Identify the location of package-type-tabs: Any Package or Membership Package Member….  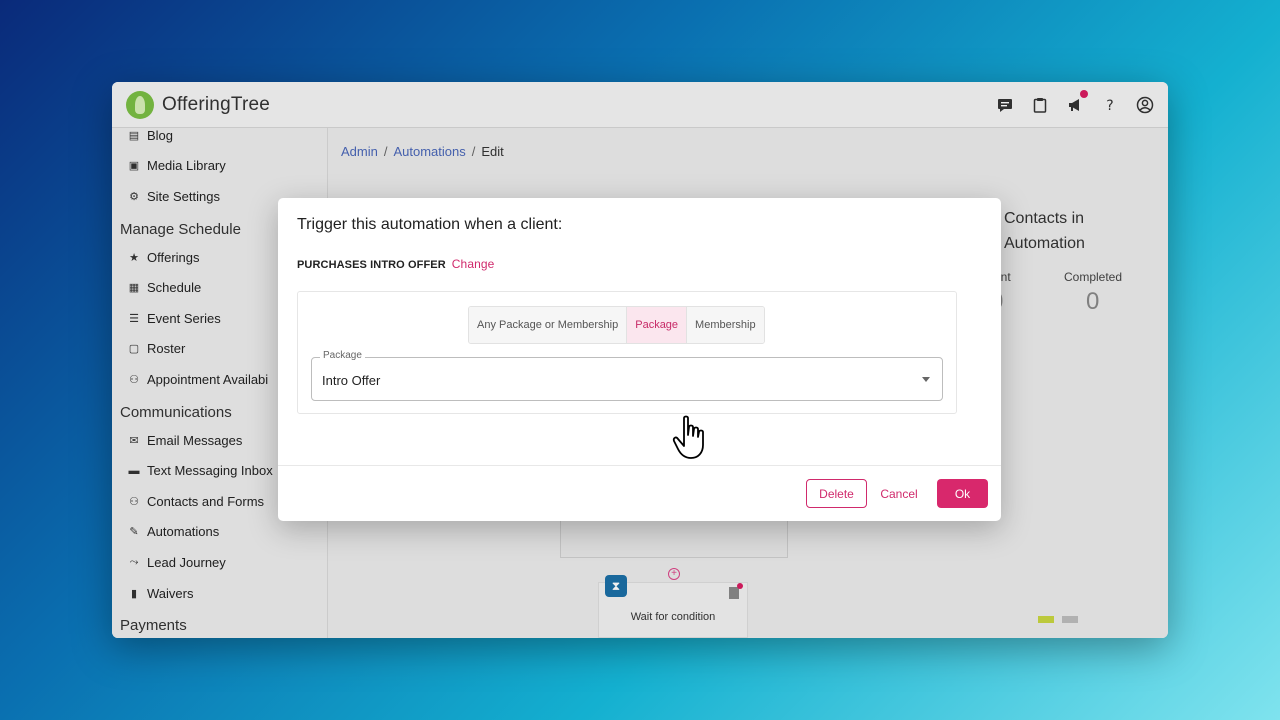
(616, 325).